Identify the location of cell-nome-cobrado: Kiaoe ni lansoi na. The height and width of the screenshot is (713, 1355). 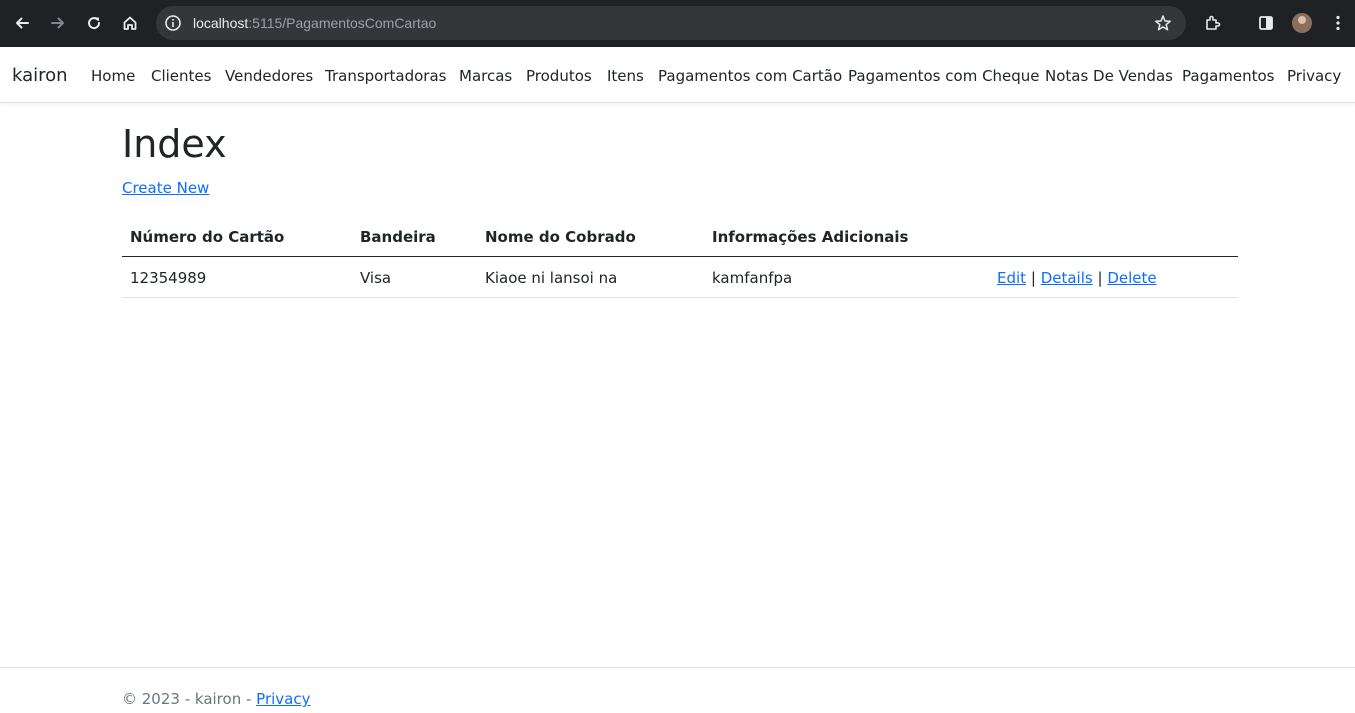
(551, 278).